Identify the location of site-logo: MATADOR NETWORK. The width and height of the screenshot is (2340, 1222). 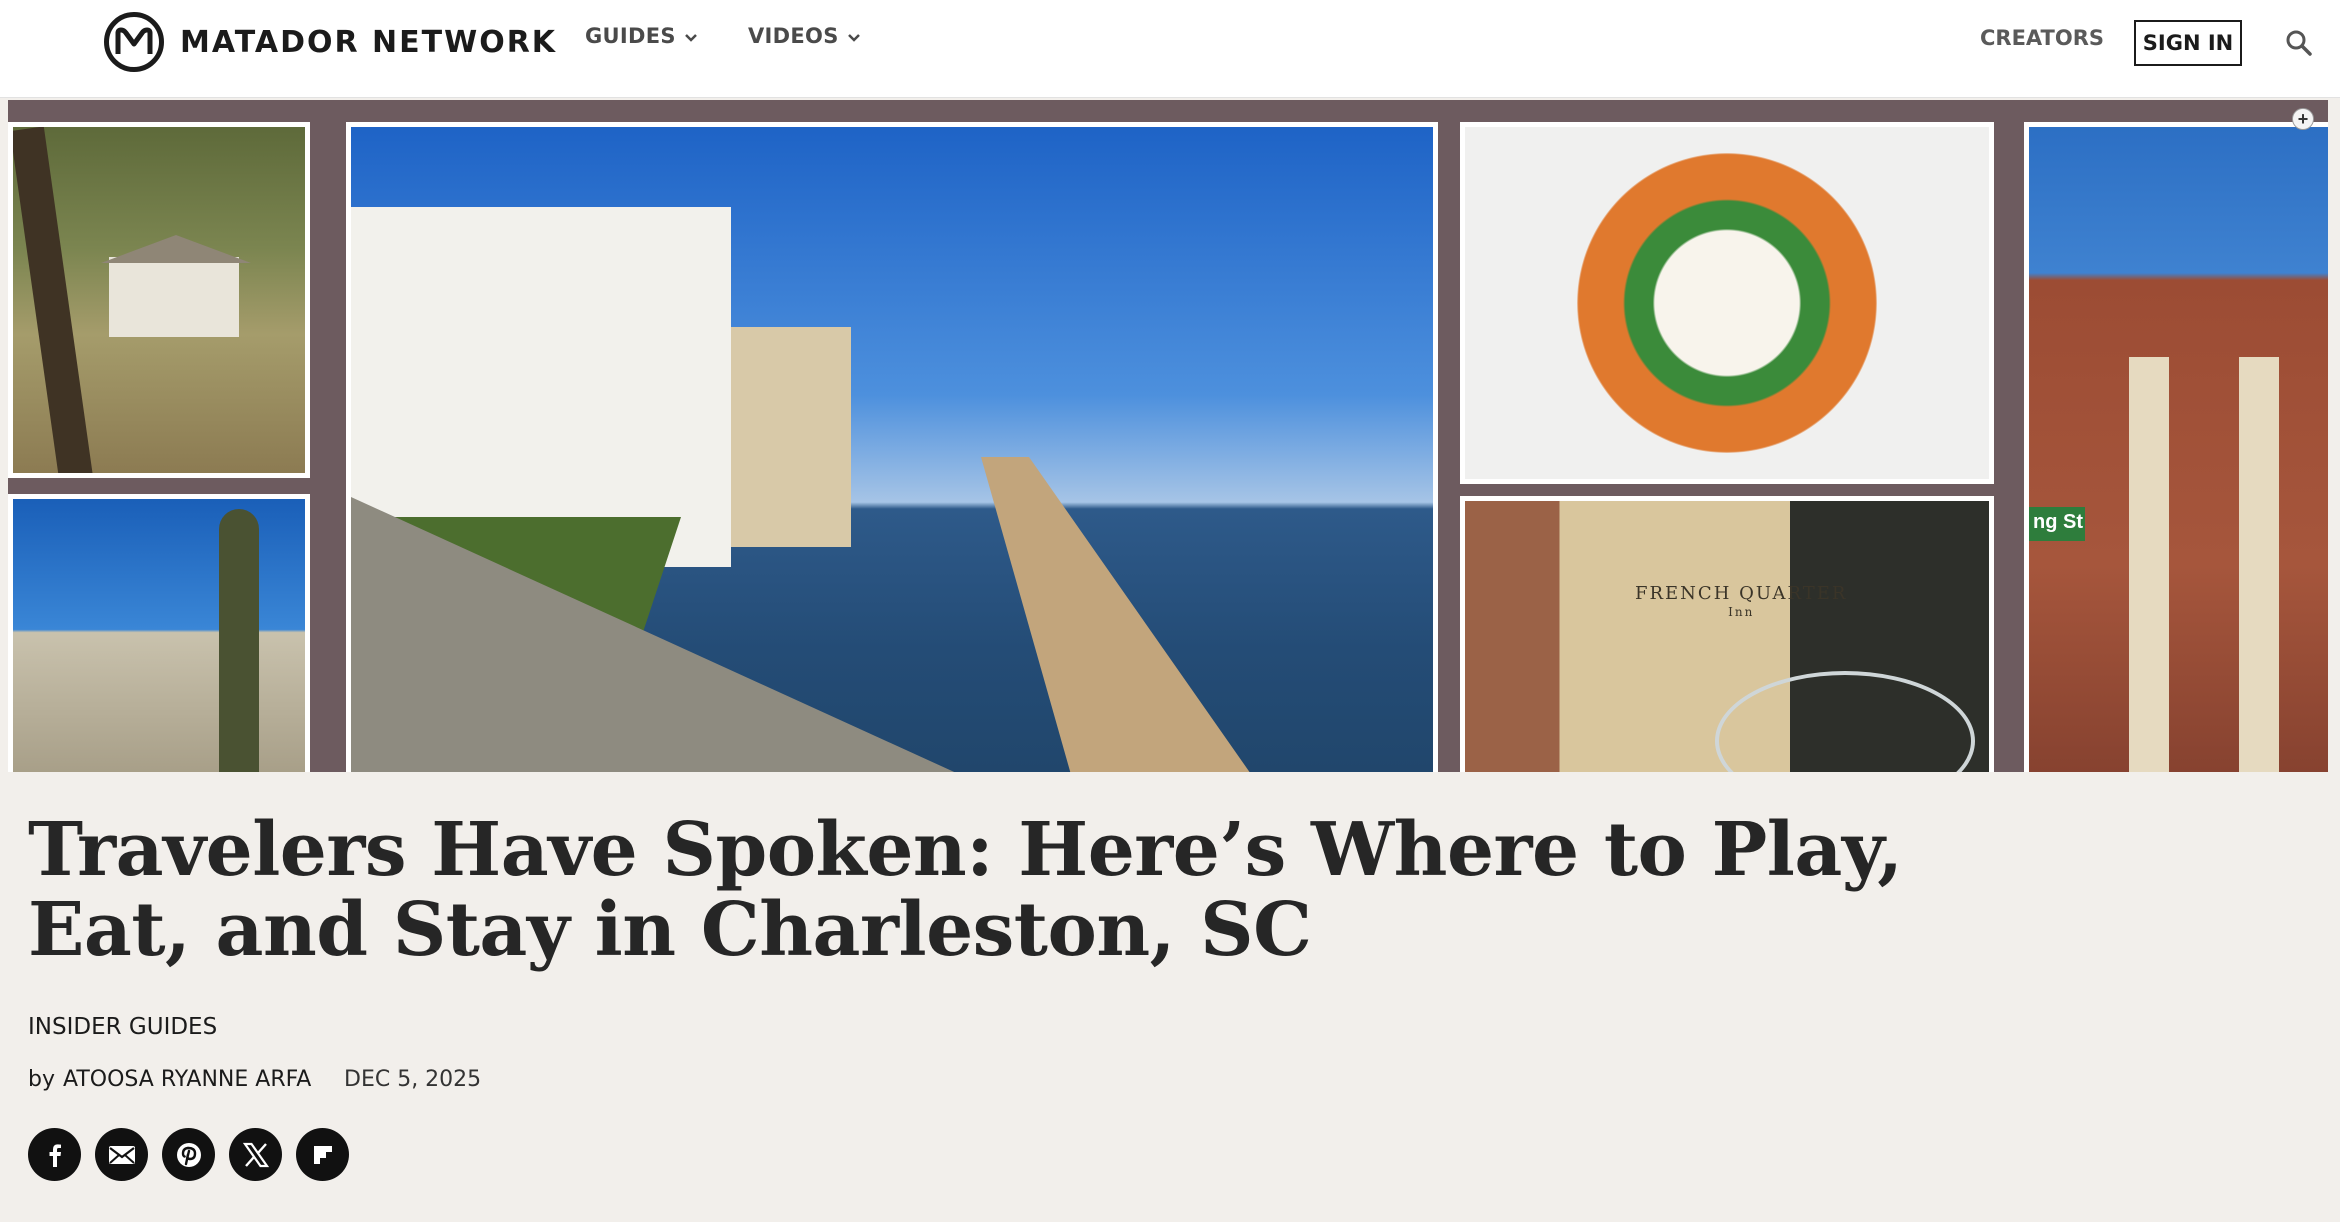
(330, 42).